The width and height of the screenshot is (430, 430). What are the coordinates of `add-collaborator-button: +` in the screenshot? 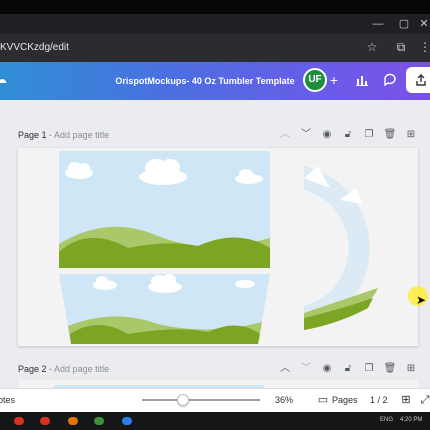 It's located at (334, 80).